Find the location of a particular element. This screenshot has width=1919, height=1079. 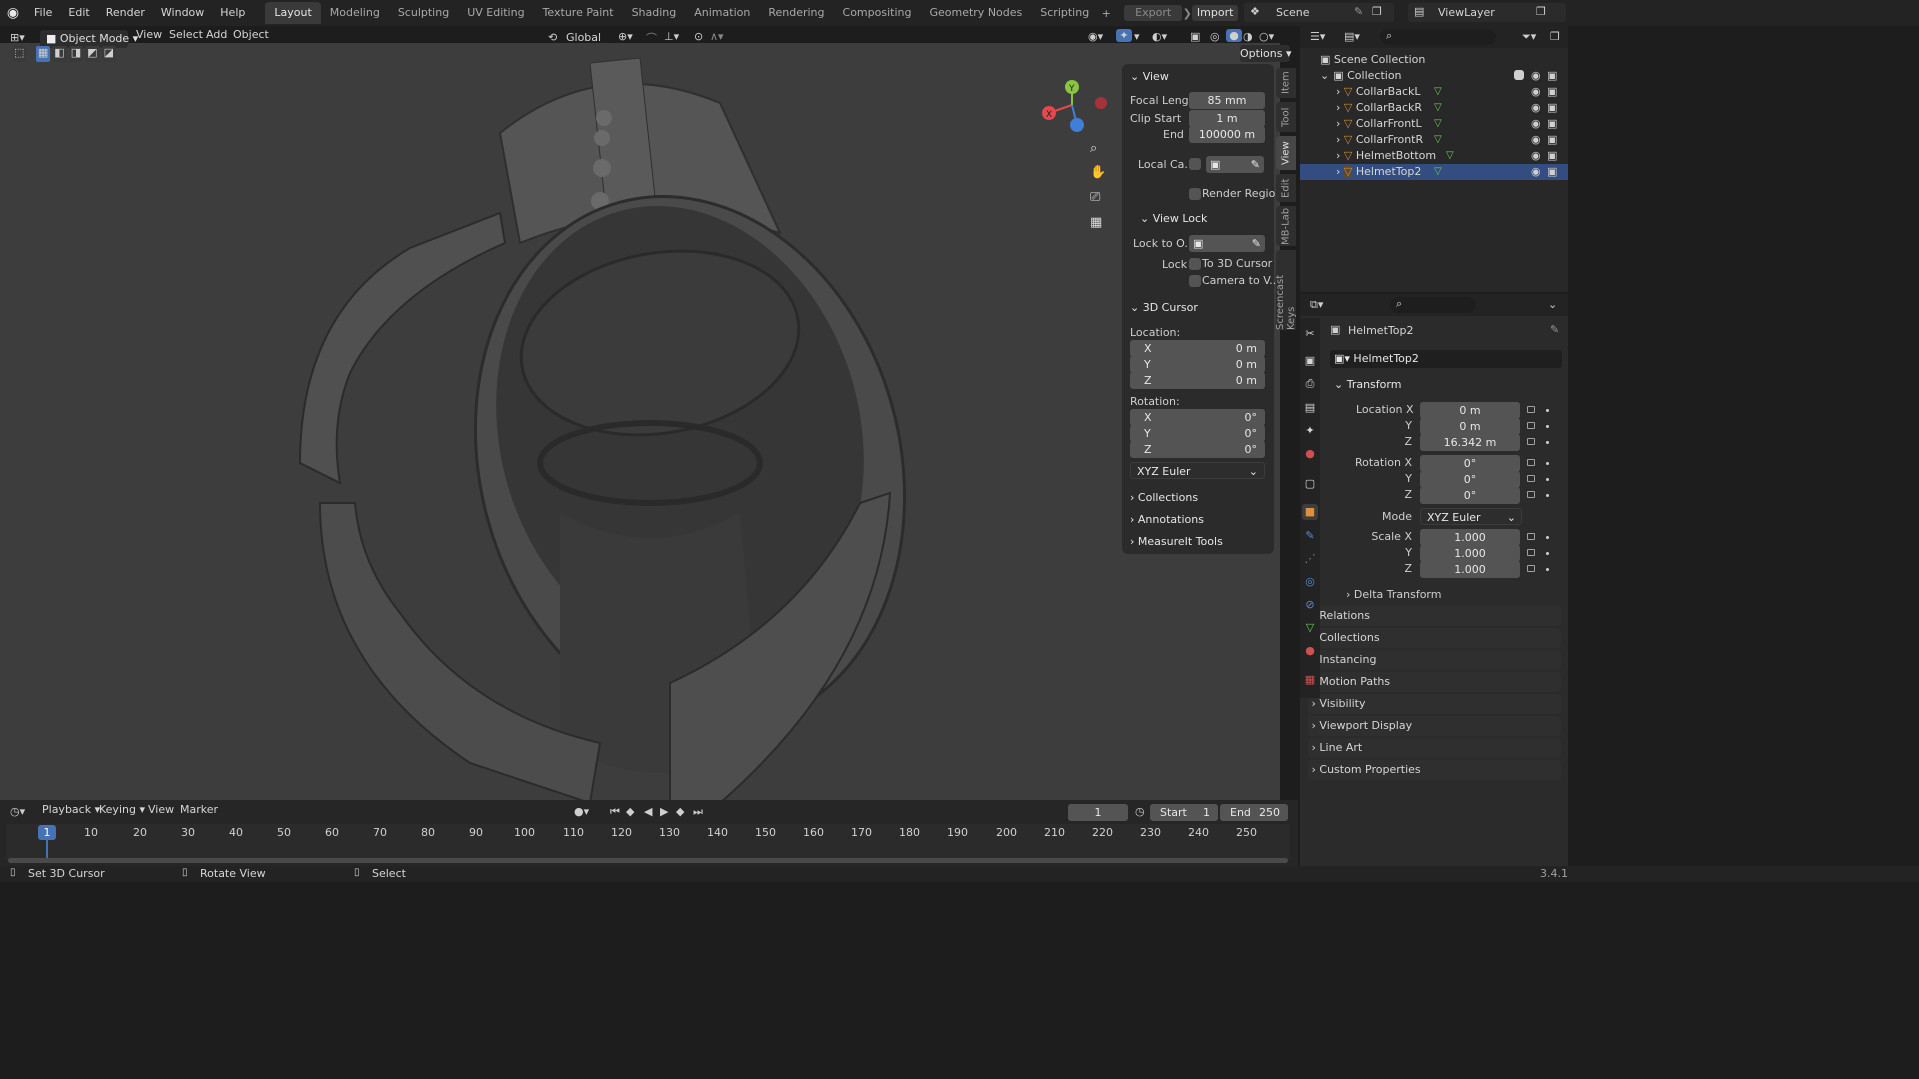

outliner-row-collarfrontl: › ▽ CollarFrontL ▽ ◉ ▣ is located at coordinates (1434, 124).